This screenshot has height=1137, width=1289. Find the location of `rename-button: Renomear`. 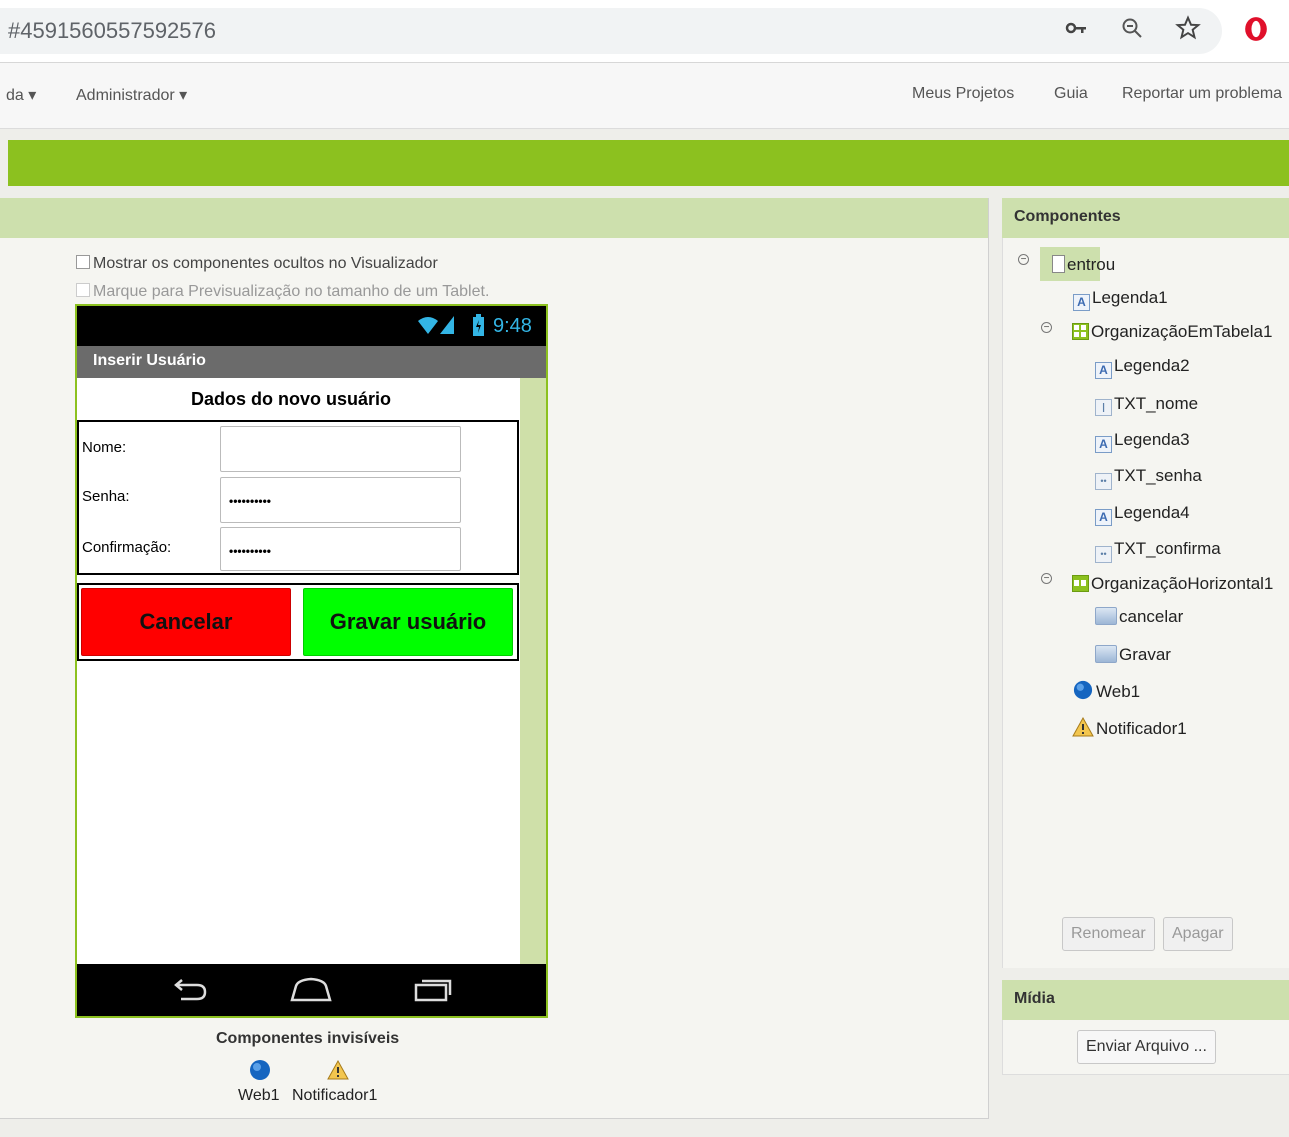

rename-button: Renomear is located at coordinates (1108, 934).